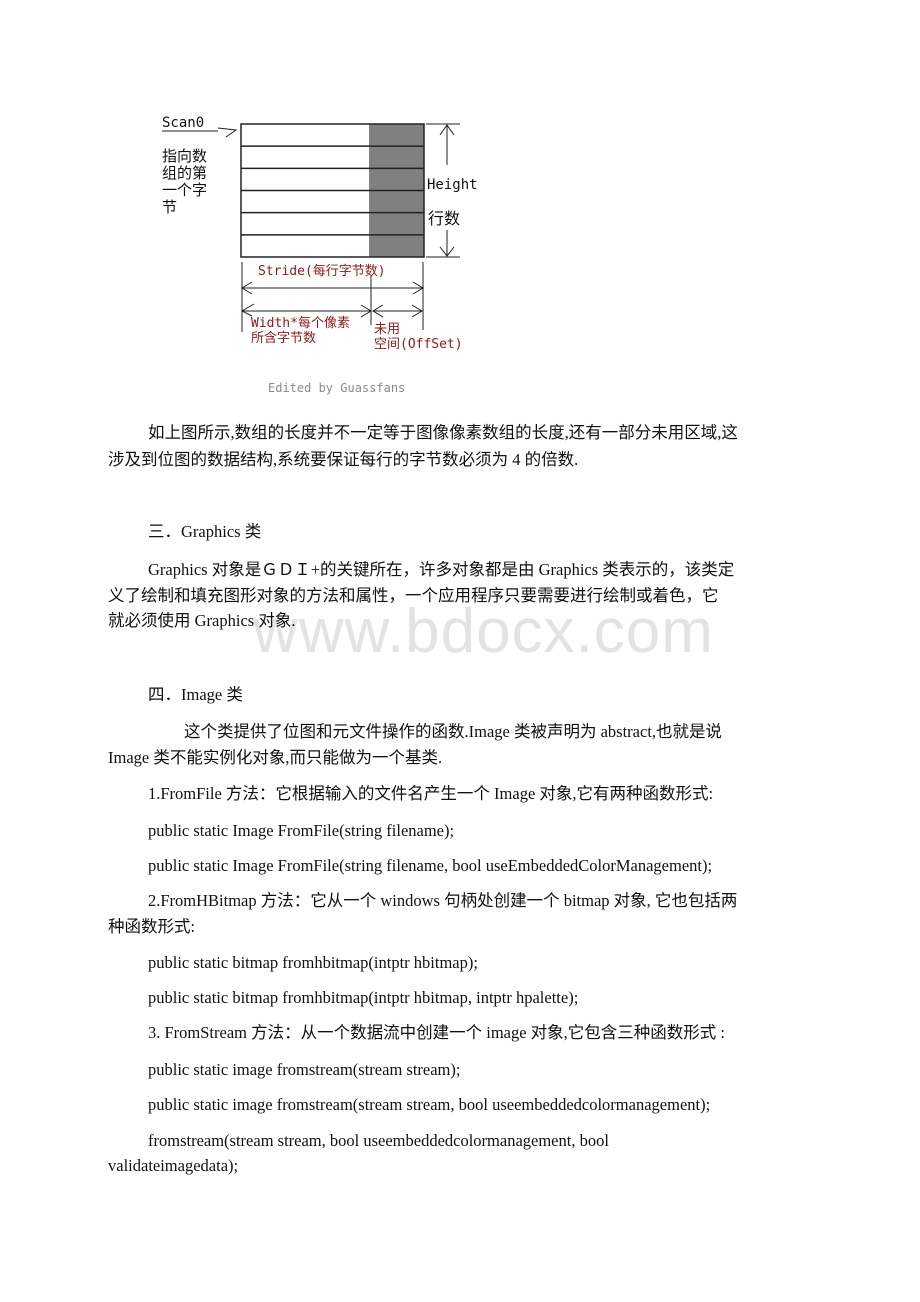  I want to click on width-label-line: Width*每个像素, so click(300, 323).